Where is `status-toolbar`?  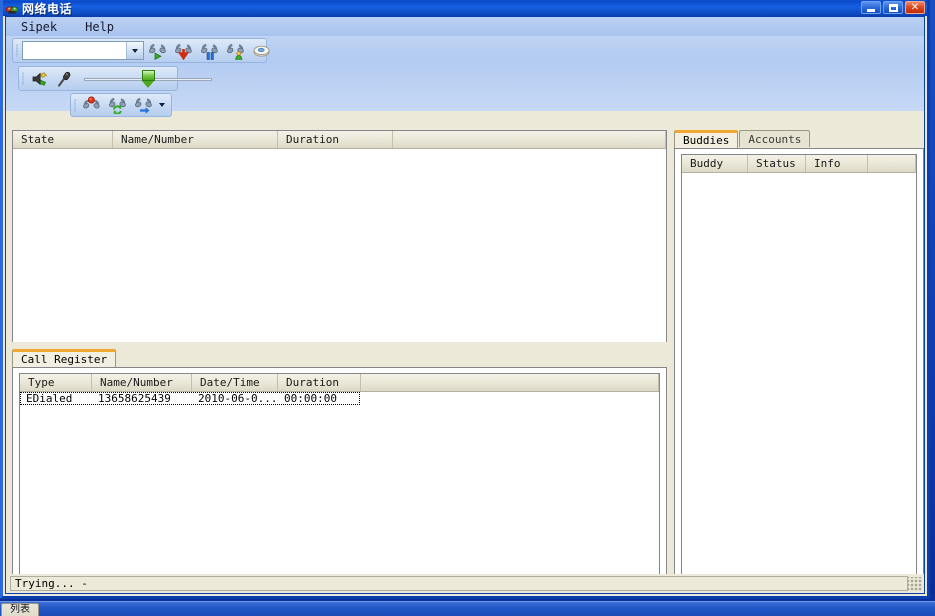
status-toolbar is located at coordinates (121, 105).